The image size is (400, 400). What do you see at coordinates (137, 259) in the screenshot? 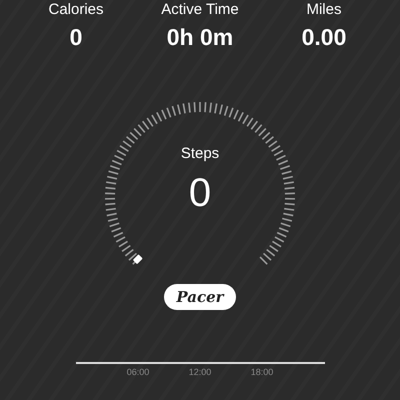
I see `progress-marker` at bounding box center [137, 259].